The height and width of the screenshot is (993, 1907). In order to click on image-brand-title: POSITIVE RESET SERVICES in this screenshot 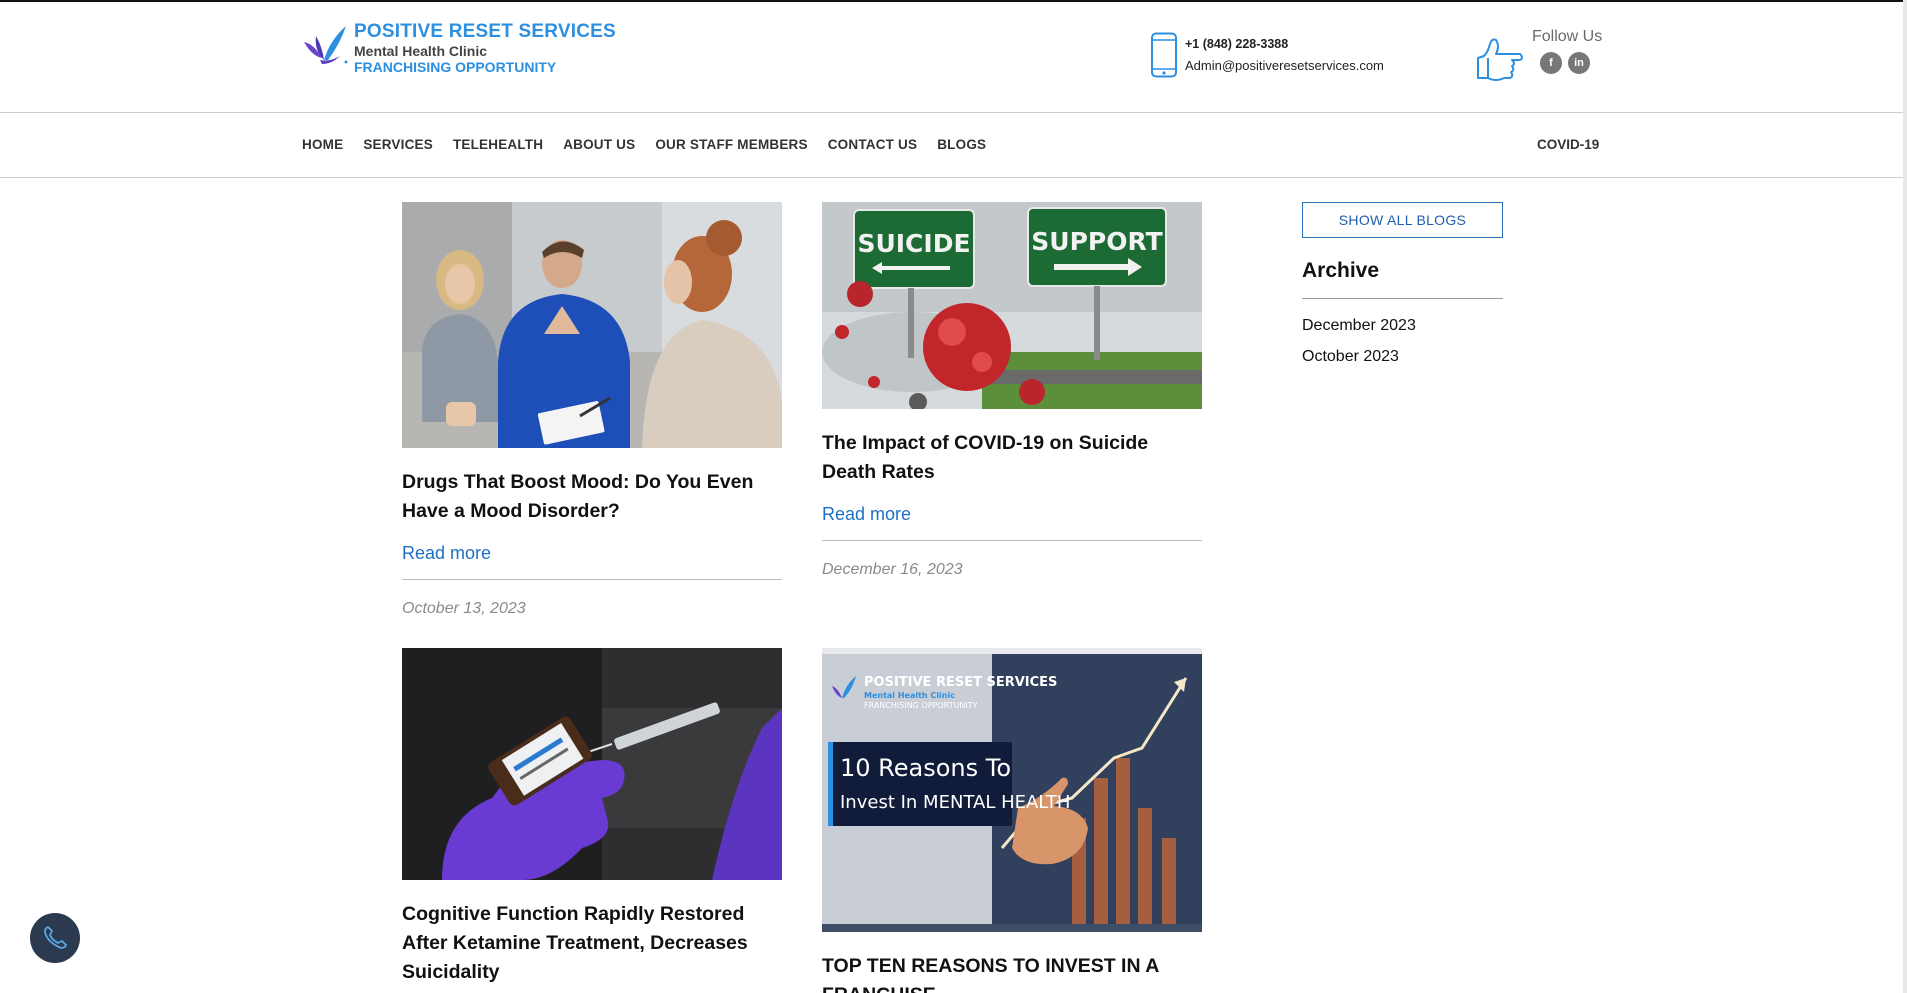, I will do `click(960, 682)`.